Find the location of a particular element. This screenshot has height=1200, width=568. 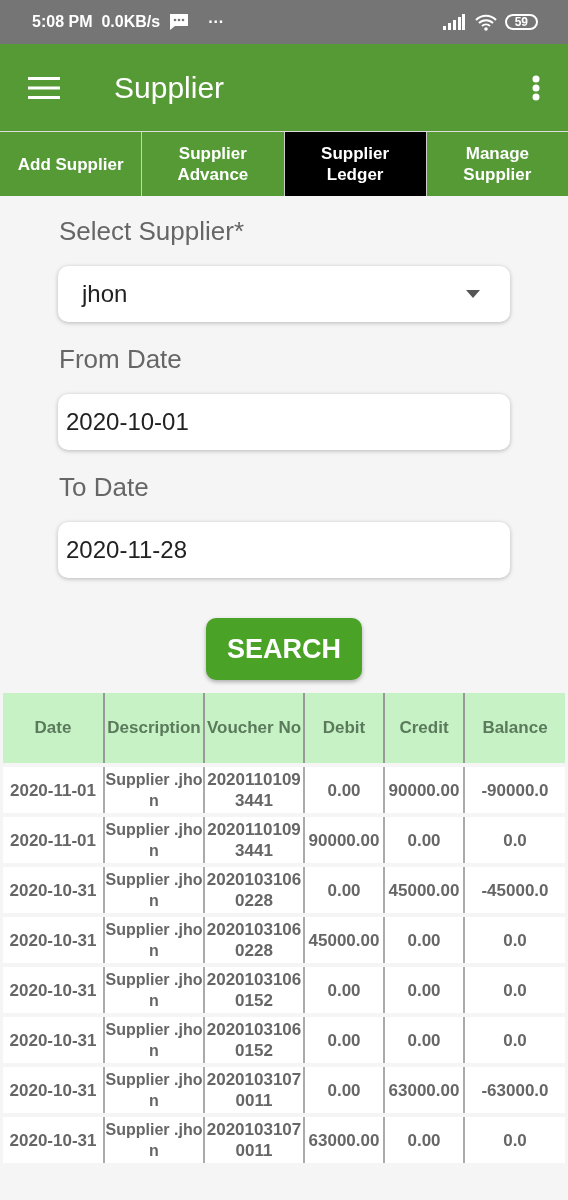

more-notifications: ··· is located at coordinates (216, 22).